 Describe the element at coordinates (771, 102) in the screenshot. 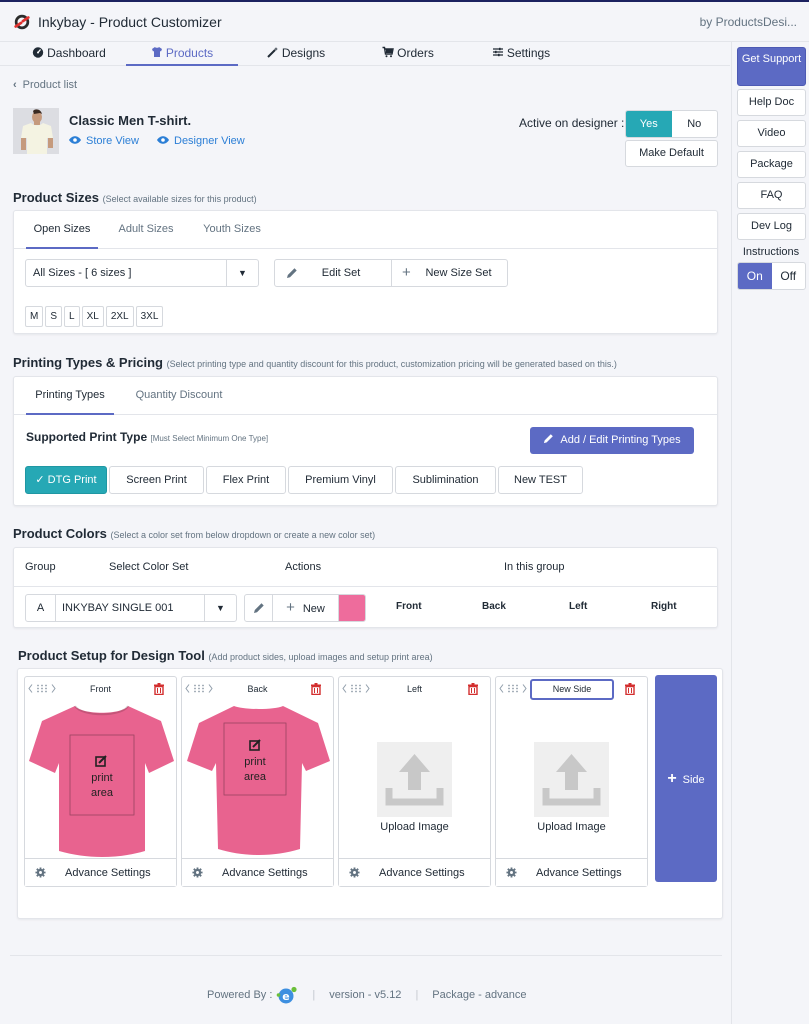

I see `help-doc-button: Help Doc` at that location.